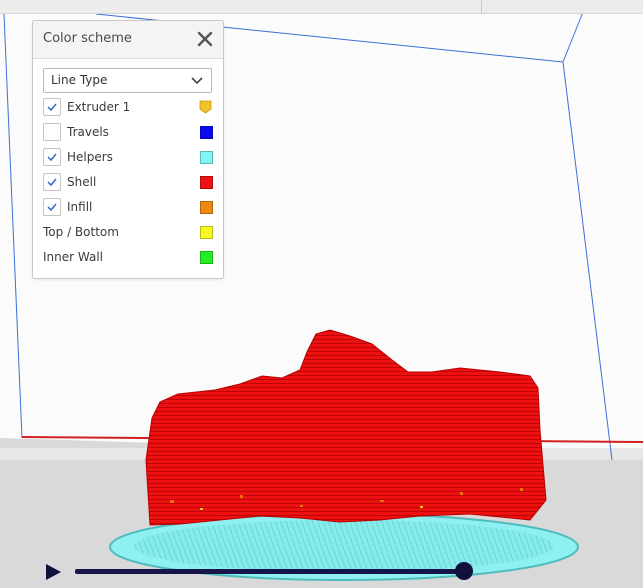  I want to click on legend-item-travels: Travels, so click(128, 132).